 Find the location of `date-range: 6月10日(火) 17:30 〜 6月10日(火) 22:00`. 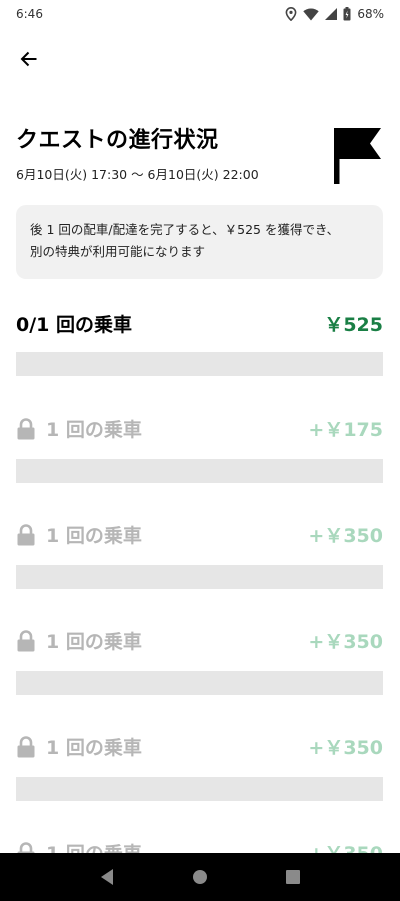

date-range: 6月10日(火) 17:30 〜 6月10日(火) 22:00 is located at coordinates (137, 174).